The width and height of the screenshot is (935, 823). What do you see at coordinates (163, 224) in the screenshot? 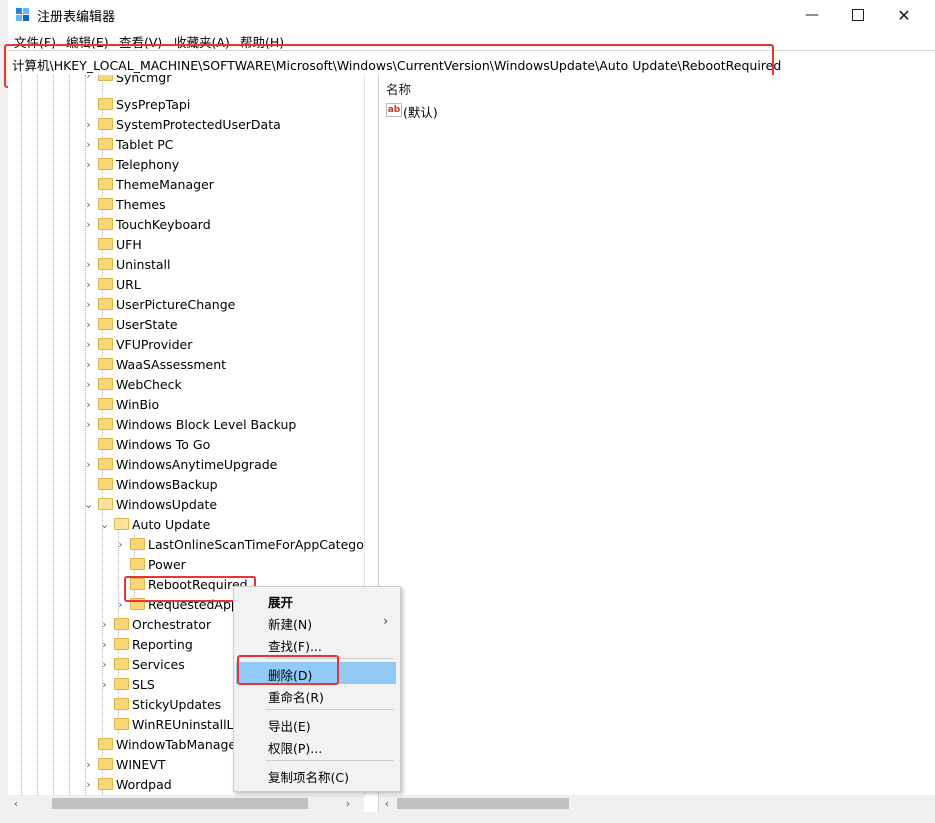
I see `tree-node-label: TouchKeyboard` at bounding box center [163, 224].